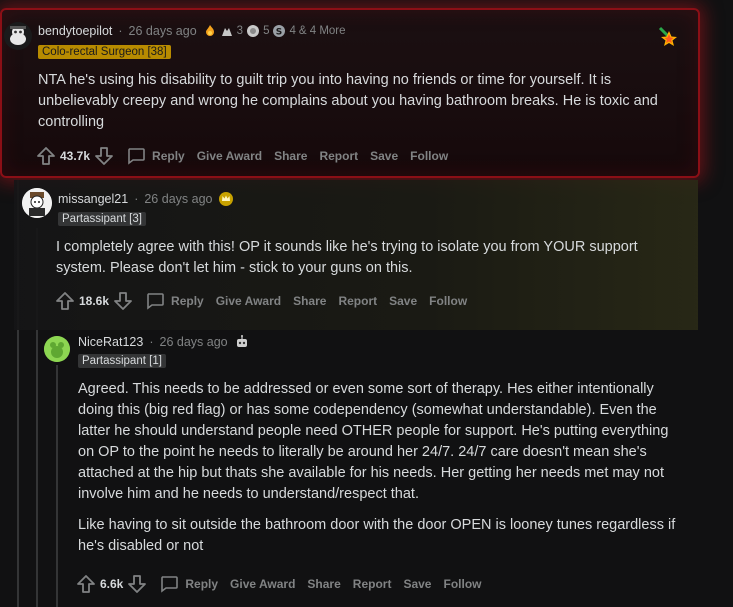  What do you see at coordinates (322, 31) in the screenshot?
I see `more-awards: & 4 More` at bounding box center [322, 31].